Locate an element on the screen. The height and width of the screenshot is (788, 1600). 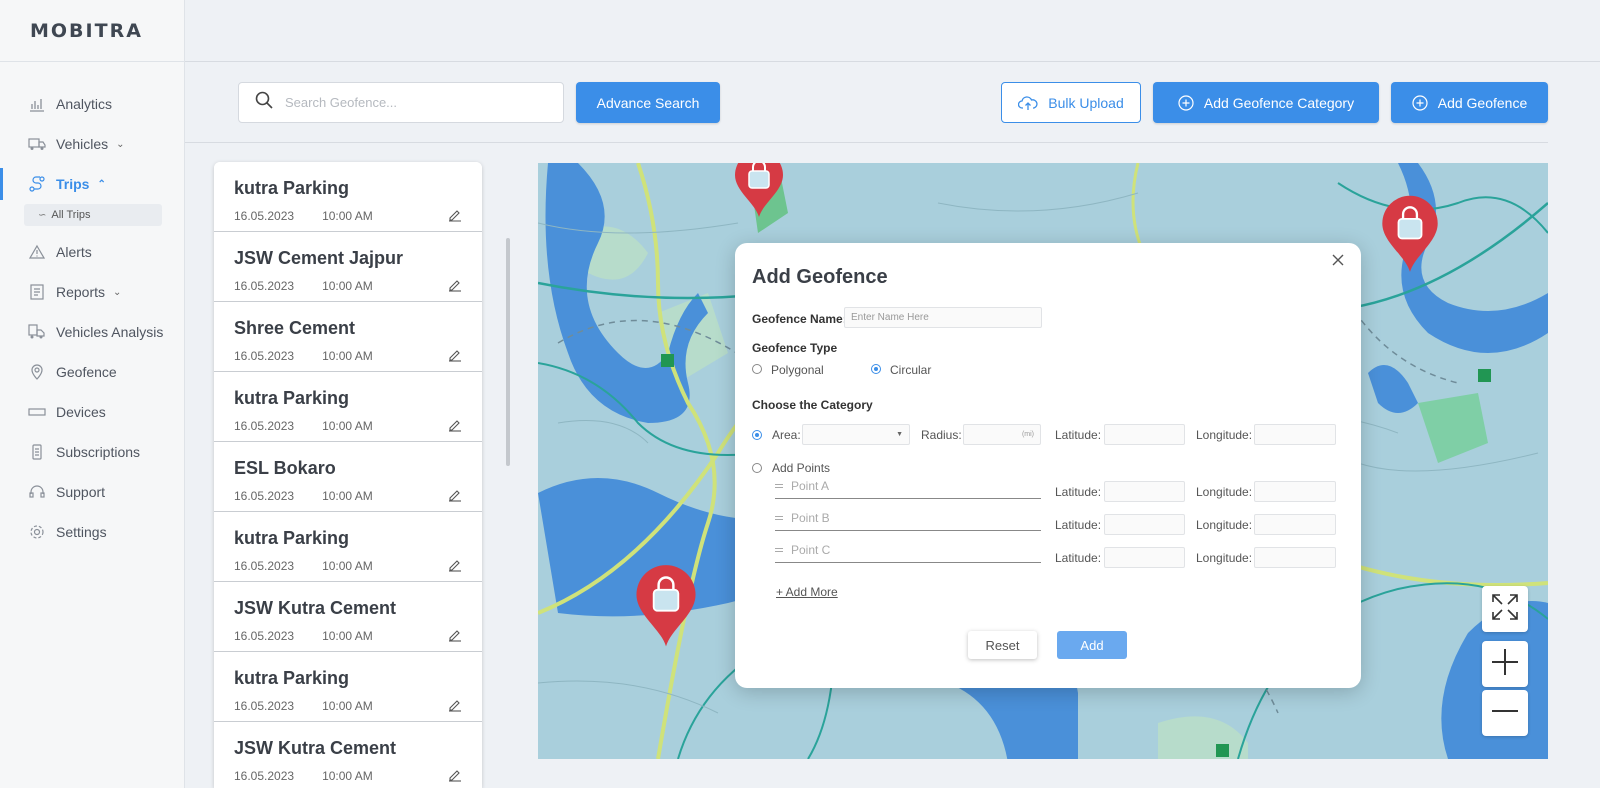
point-a-latitude-input is located at coordinates (1144, 491).